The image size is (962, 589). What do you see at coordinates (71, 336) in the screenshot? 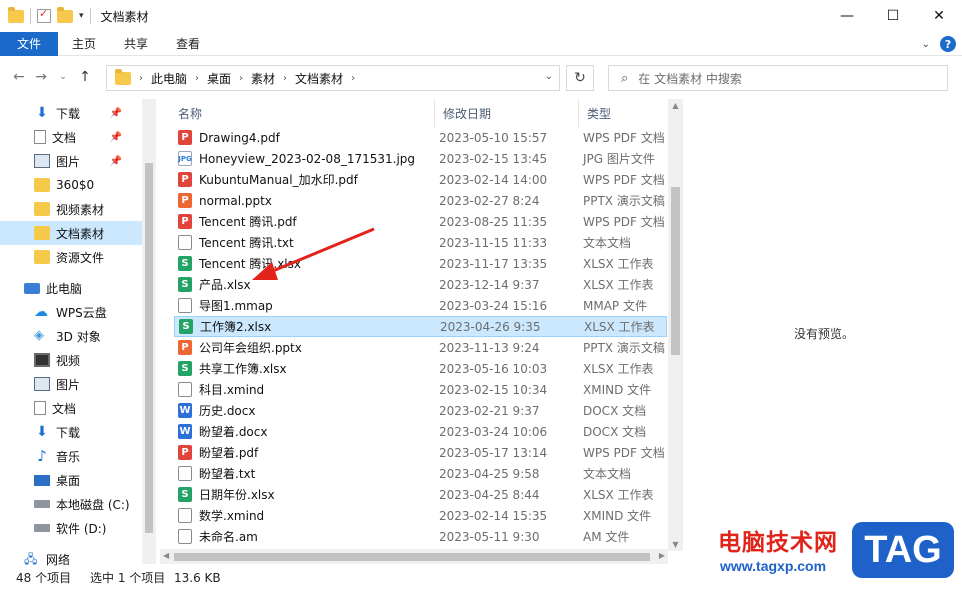
I see `sidebar-item-3d-objects: ◈ 3D 对象` at bounding box center [71, 336].